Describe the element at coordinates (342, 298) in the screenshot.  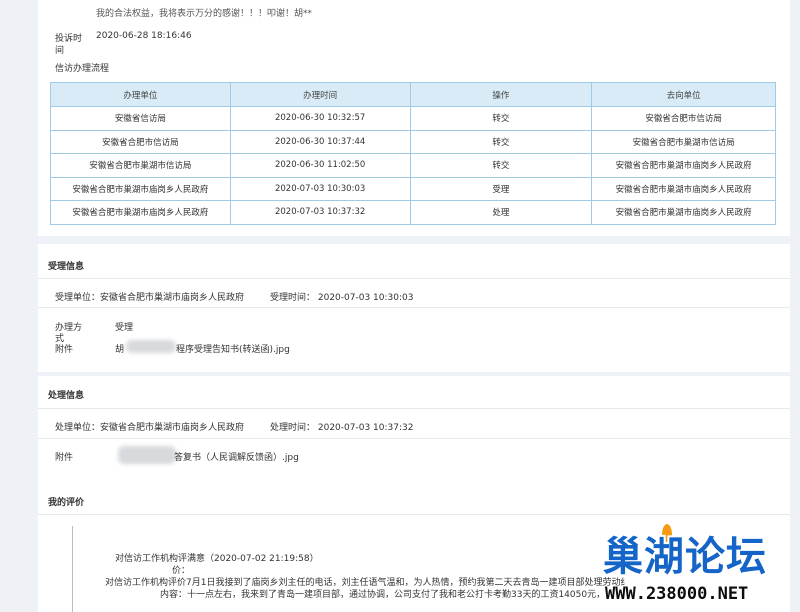
I see `accept-time: 受理时间： 2020-07-03 10:30:03` at that location.